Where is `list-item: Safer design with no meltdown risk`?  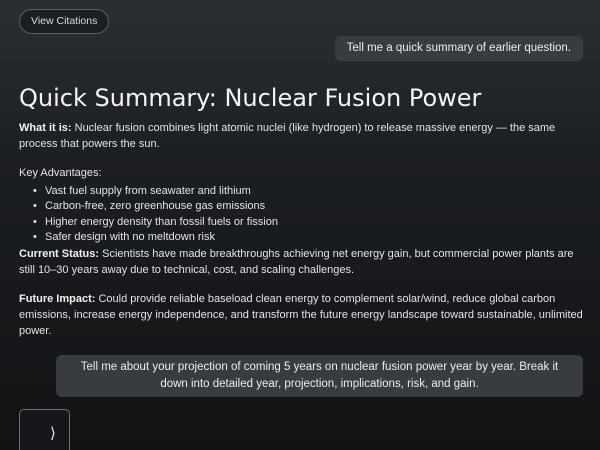 list-item: Safer design with no meltdown risk is located at coordinates (309, 238).